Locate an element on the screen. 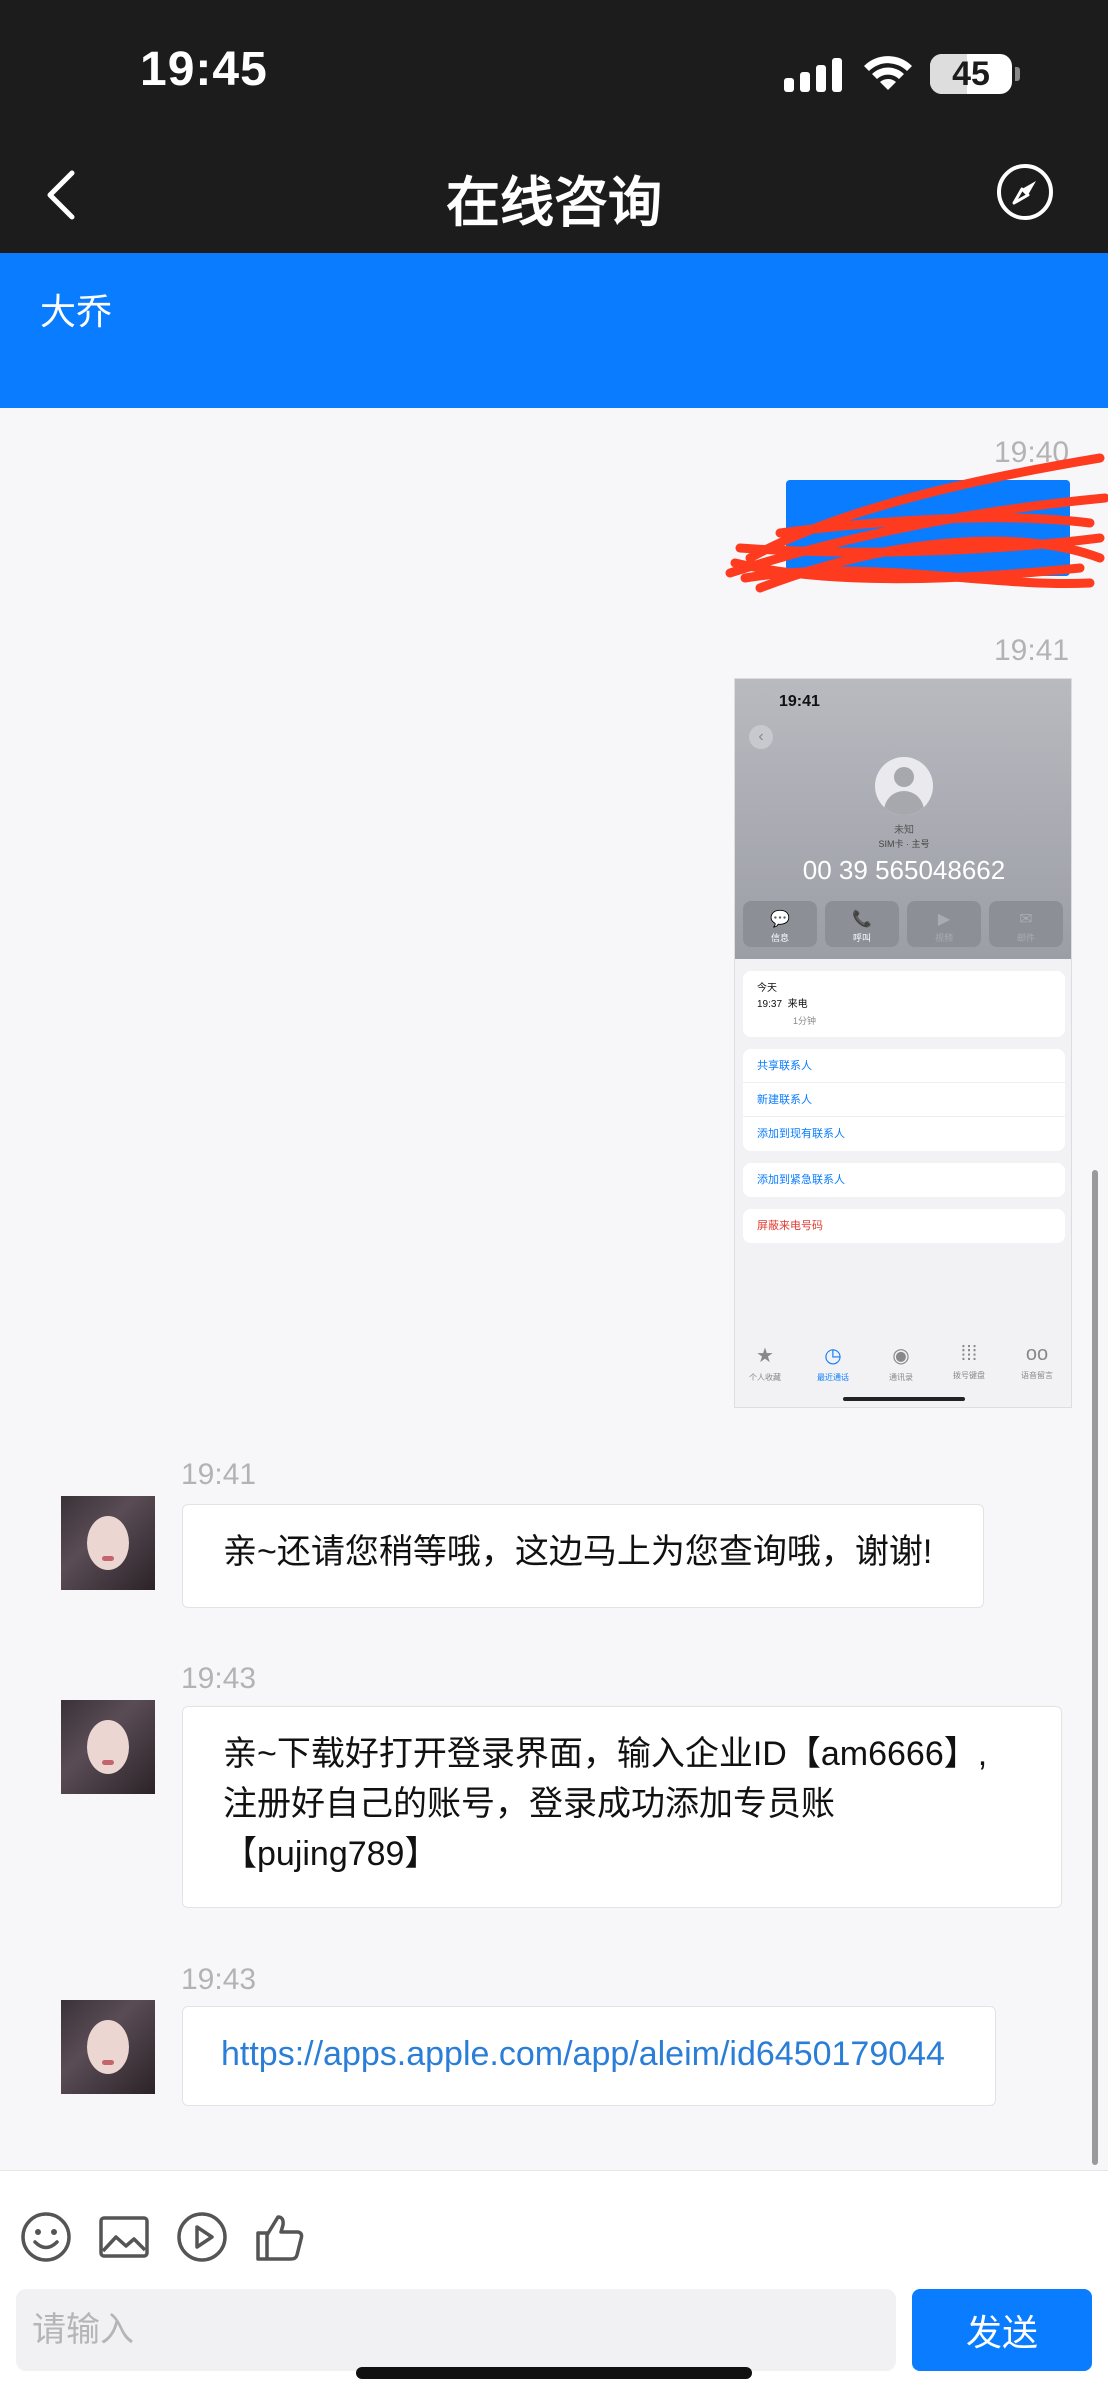 This screenshot has width=1108, height=2400. message-text-line: 注册好自己的账号，登录成功添加专员账 is located at coordinates (529, 1804).